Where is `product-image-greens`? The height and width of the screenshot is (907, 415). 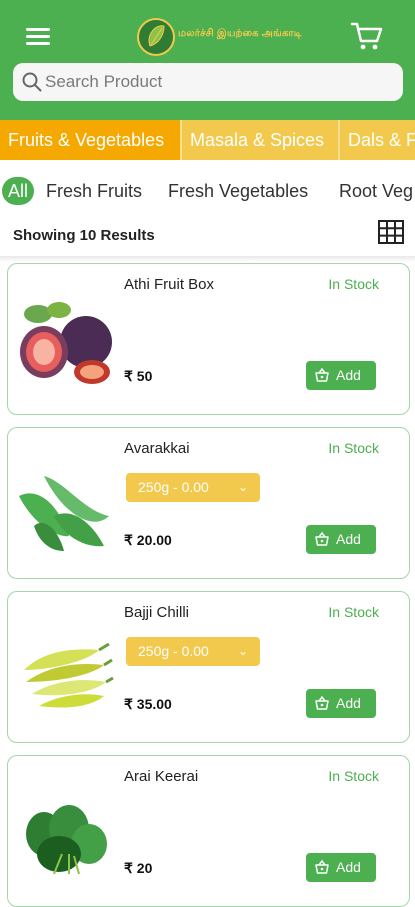
product-image-greens is located at coordinates (66, 840).